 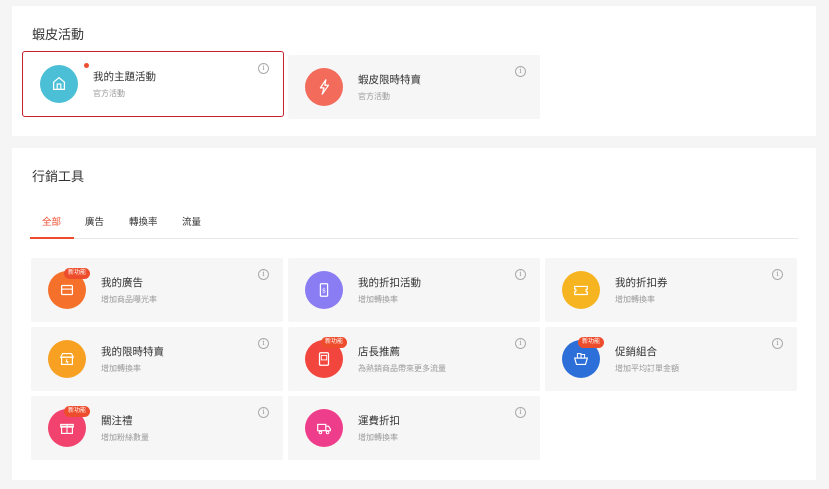 What do you see at coordinates (51, 221) in the screenshot?
I see `tab-all: 全部` at bounding box center [51, 221].